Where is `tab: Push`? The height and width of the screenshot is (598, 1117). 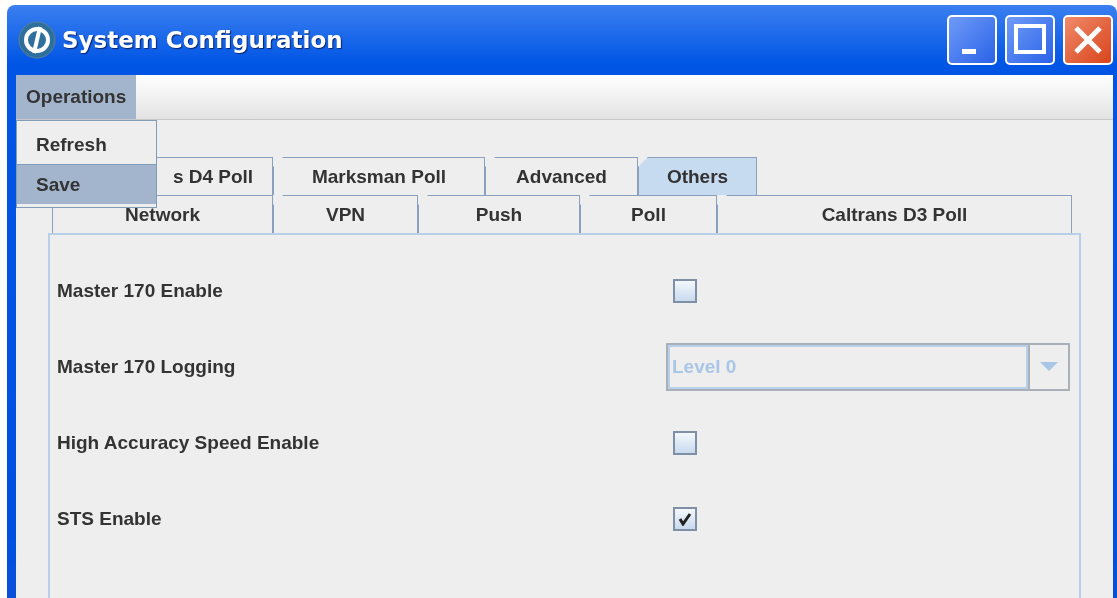
tab: Push is located at coordinates (499, 214).